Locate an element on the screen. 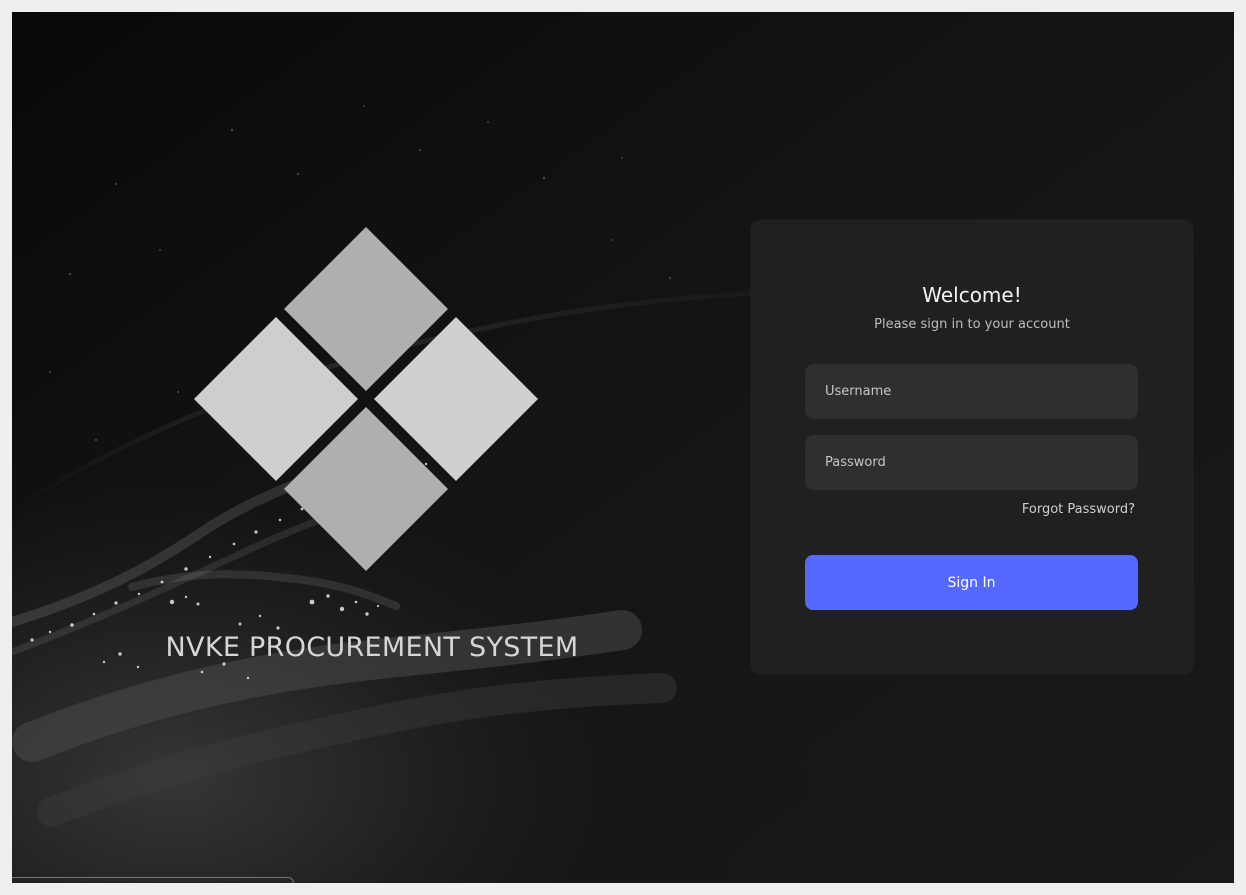 This screenshot has width=1246, height=895. password-input is located at coordinates (971, 462).